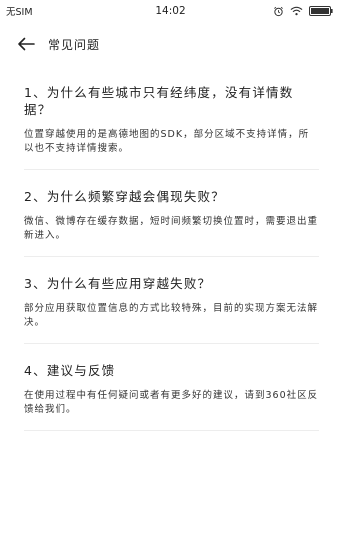 The height and width of the screenshot is (533, 341). Describe the element at coordinates (171, 228) in the screenshot. I see `faq-answer: 微信、微博存在缓存数据，短时间频繁切换位置时，需要退出重新进入。` at that location.